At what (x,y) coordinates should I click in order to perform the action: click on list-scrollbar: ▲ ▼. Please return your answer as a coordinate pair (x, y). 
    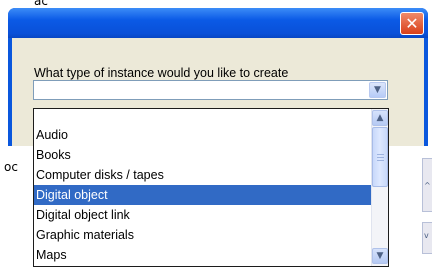
    Looking at the image, I should click on (379, 187).